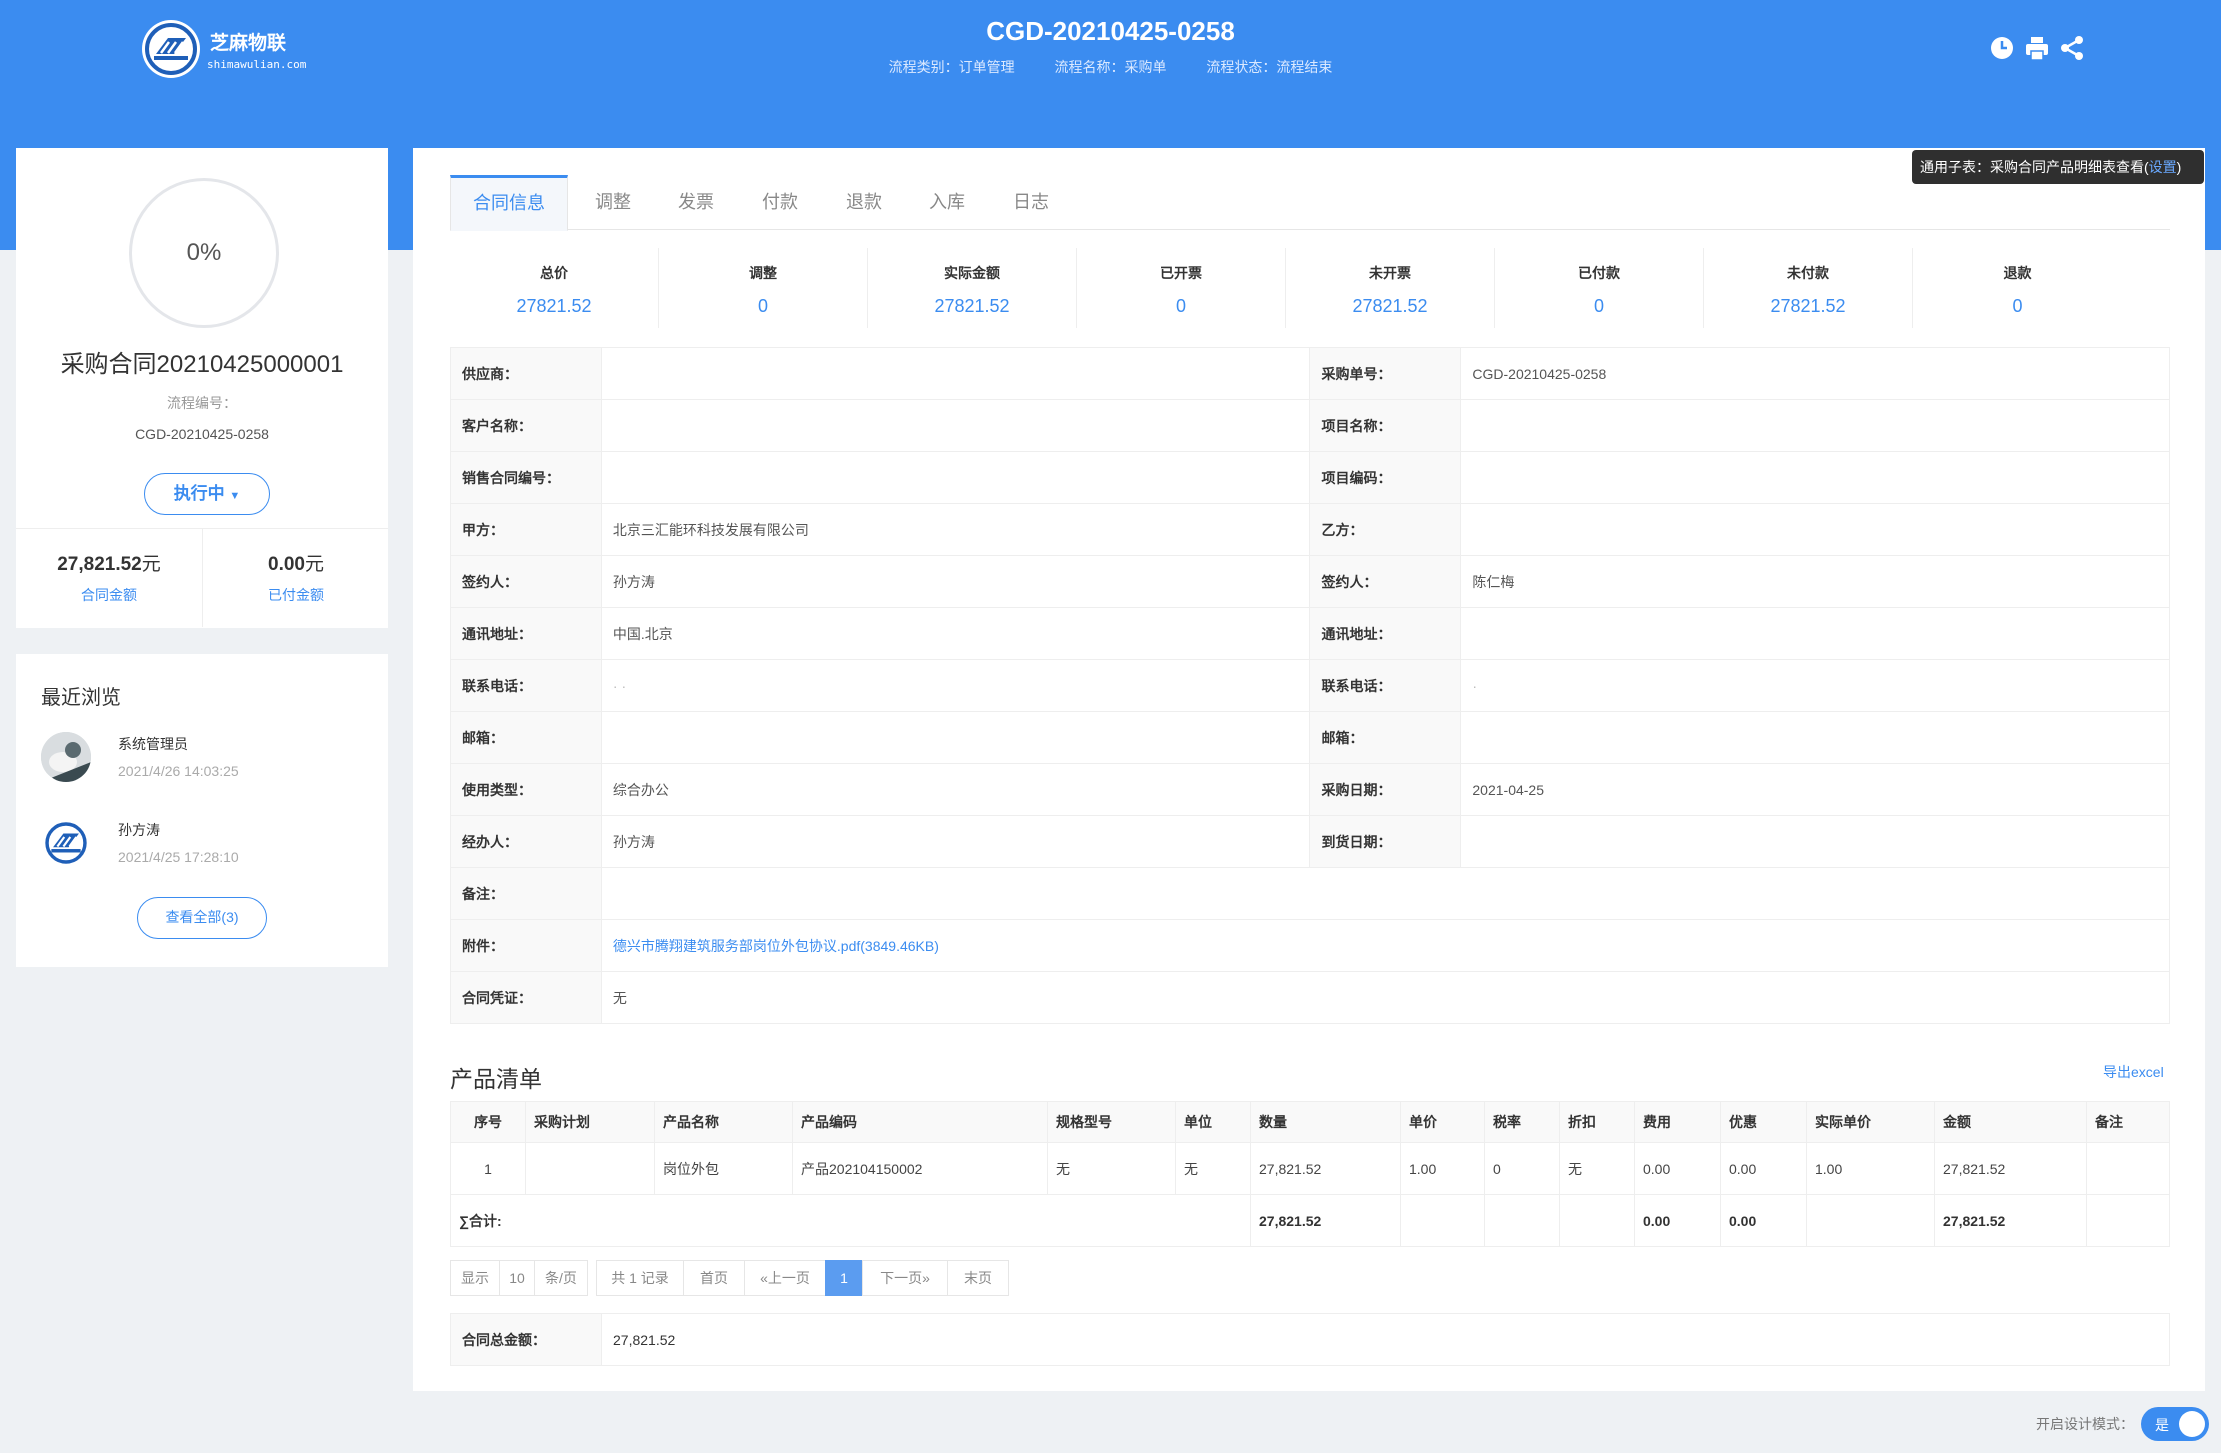  I want to click on tab-invoice: 发票, so click(696, 202).